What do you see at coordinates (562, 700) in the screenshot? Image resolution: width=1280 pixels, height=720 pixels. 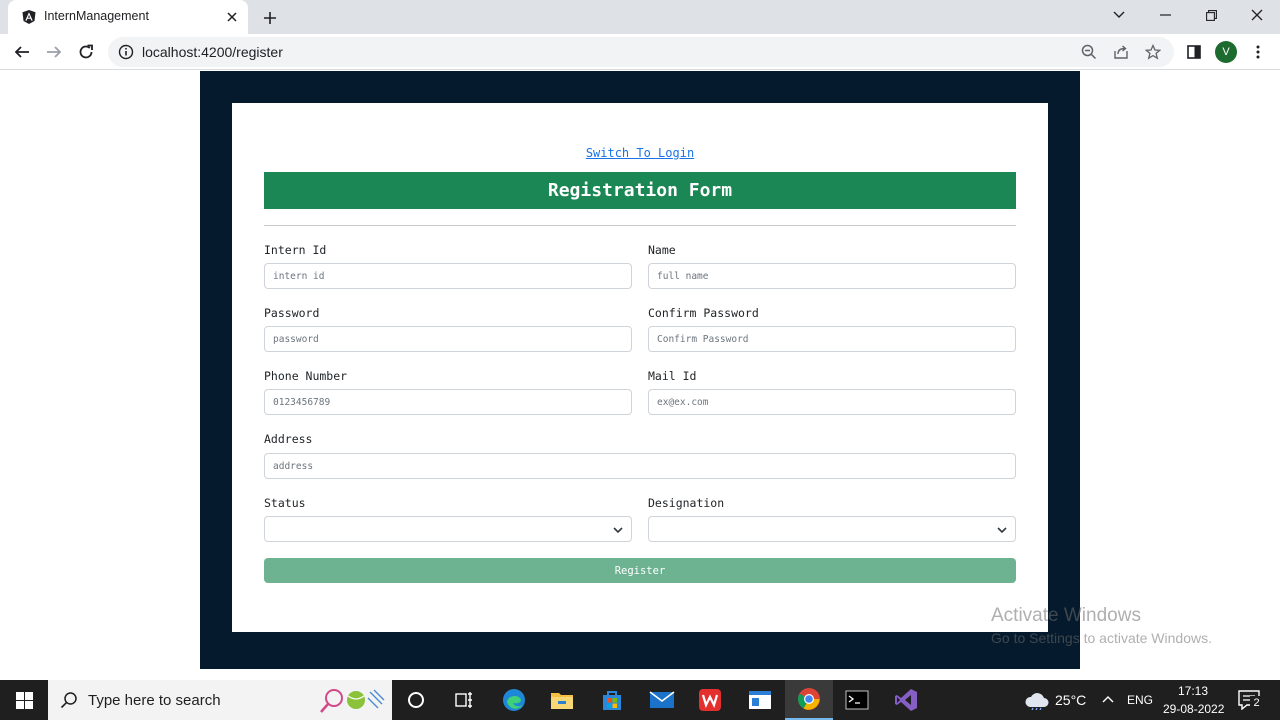 I see `file-explorer-icon` at bounding box center [562, 700].